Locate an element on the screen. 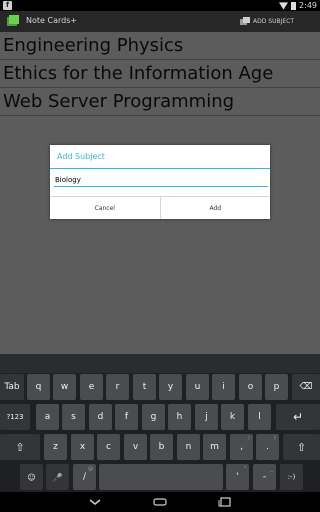  key-e: e is located at coordinates (91, 387).